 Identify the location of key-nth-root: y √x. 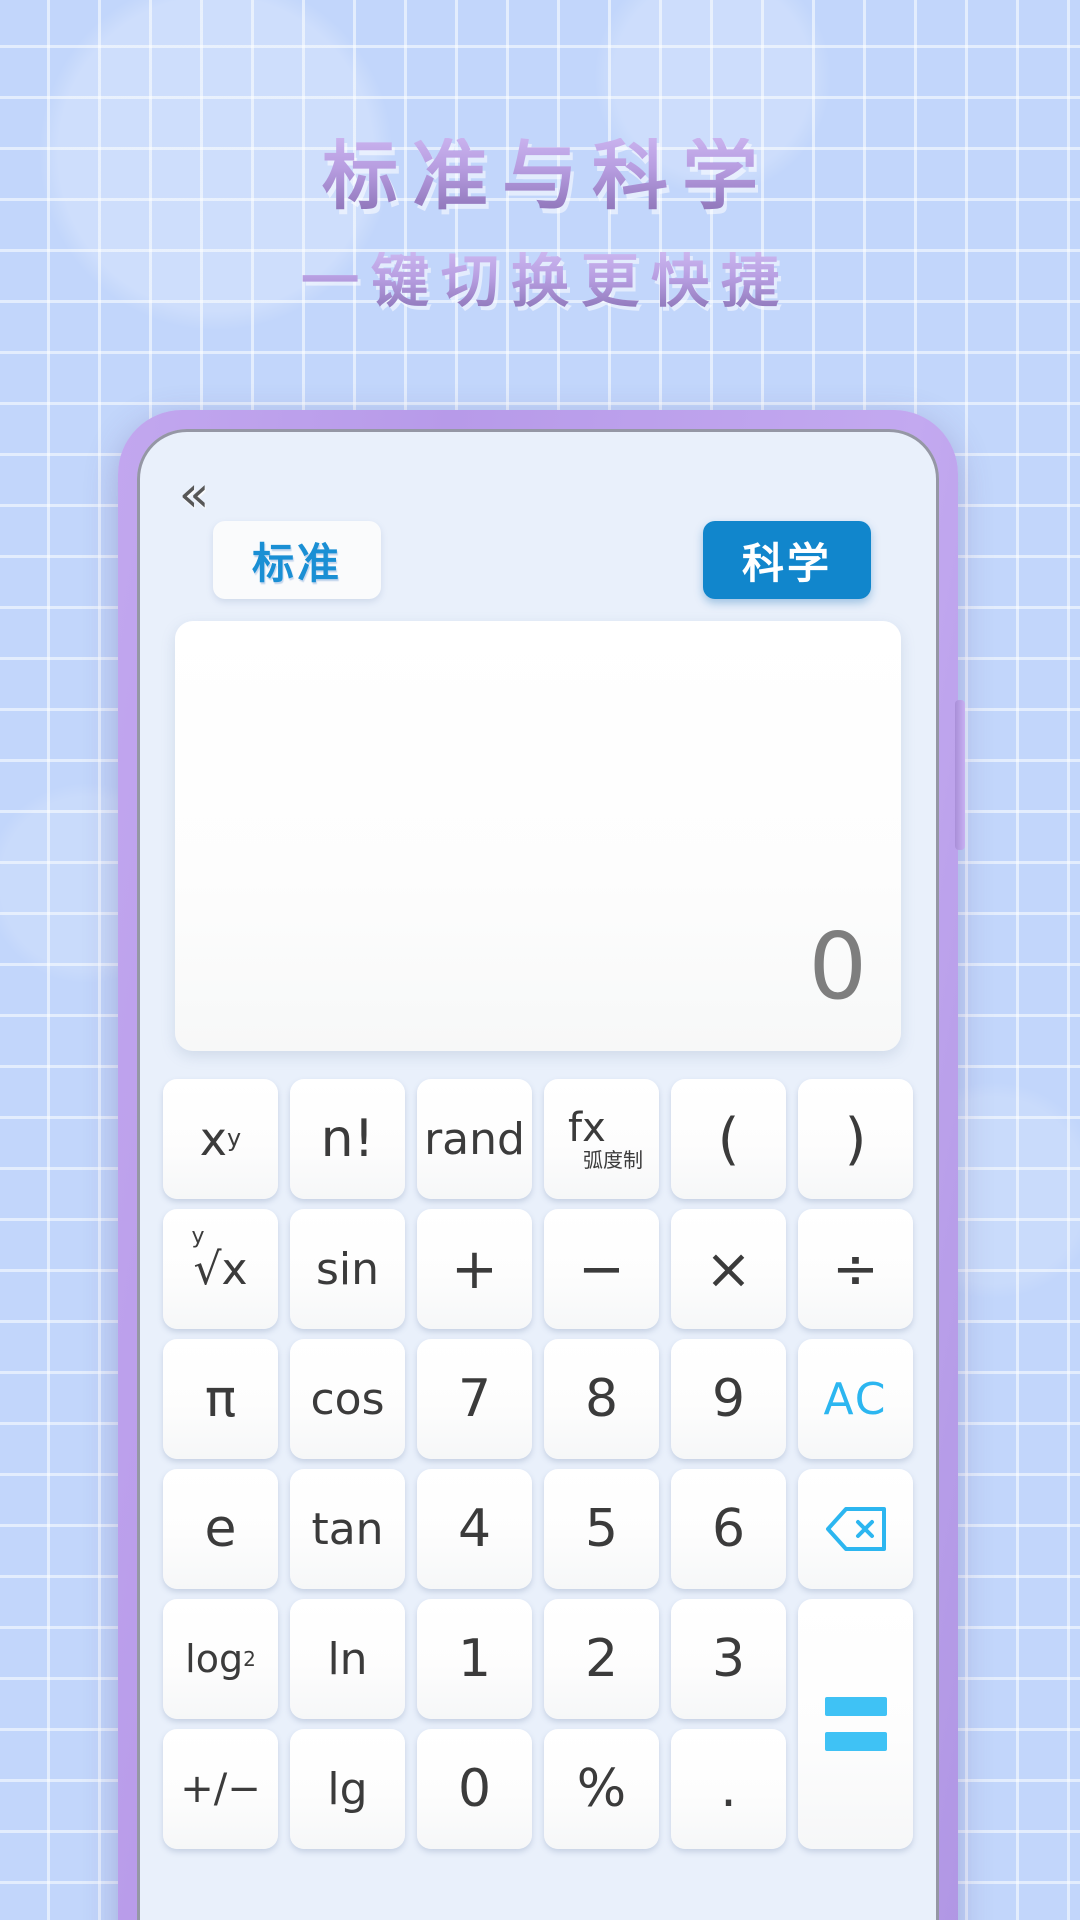
(220, 1269).